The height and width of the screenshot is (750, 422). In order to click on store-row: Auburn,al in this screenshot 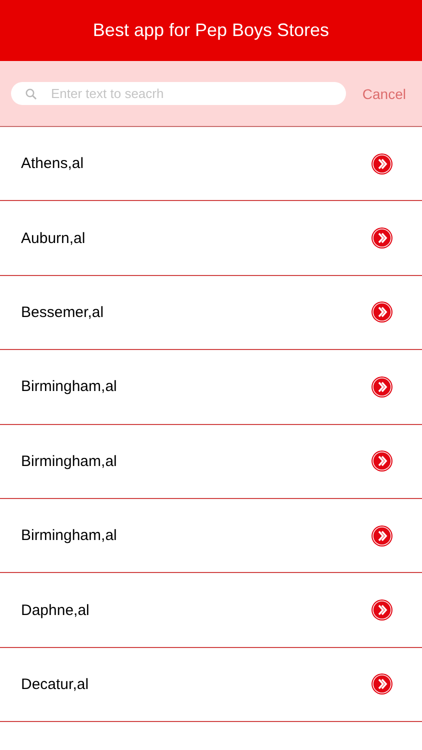, I will do `click(211, 238)`.